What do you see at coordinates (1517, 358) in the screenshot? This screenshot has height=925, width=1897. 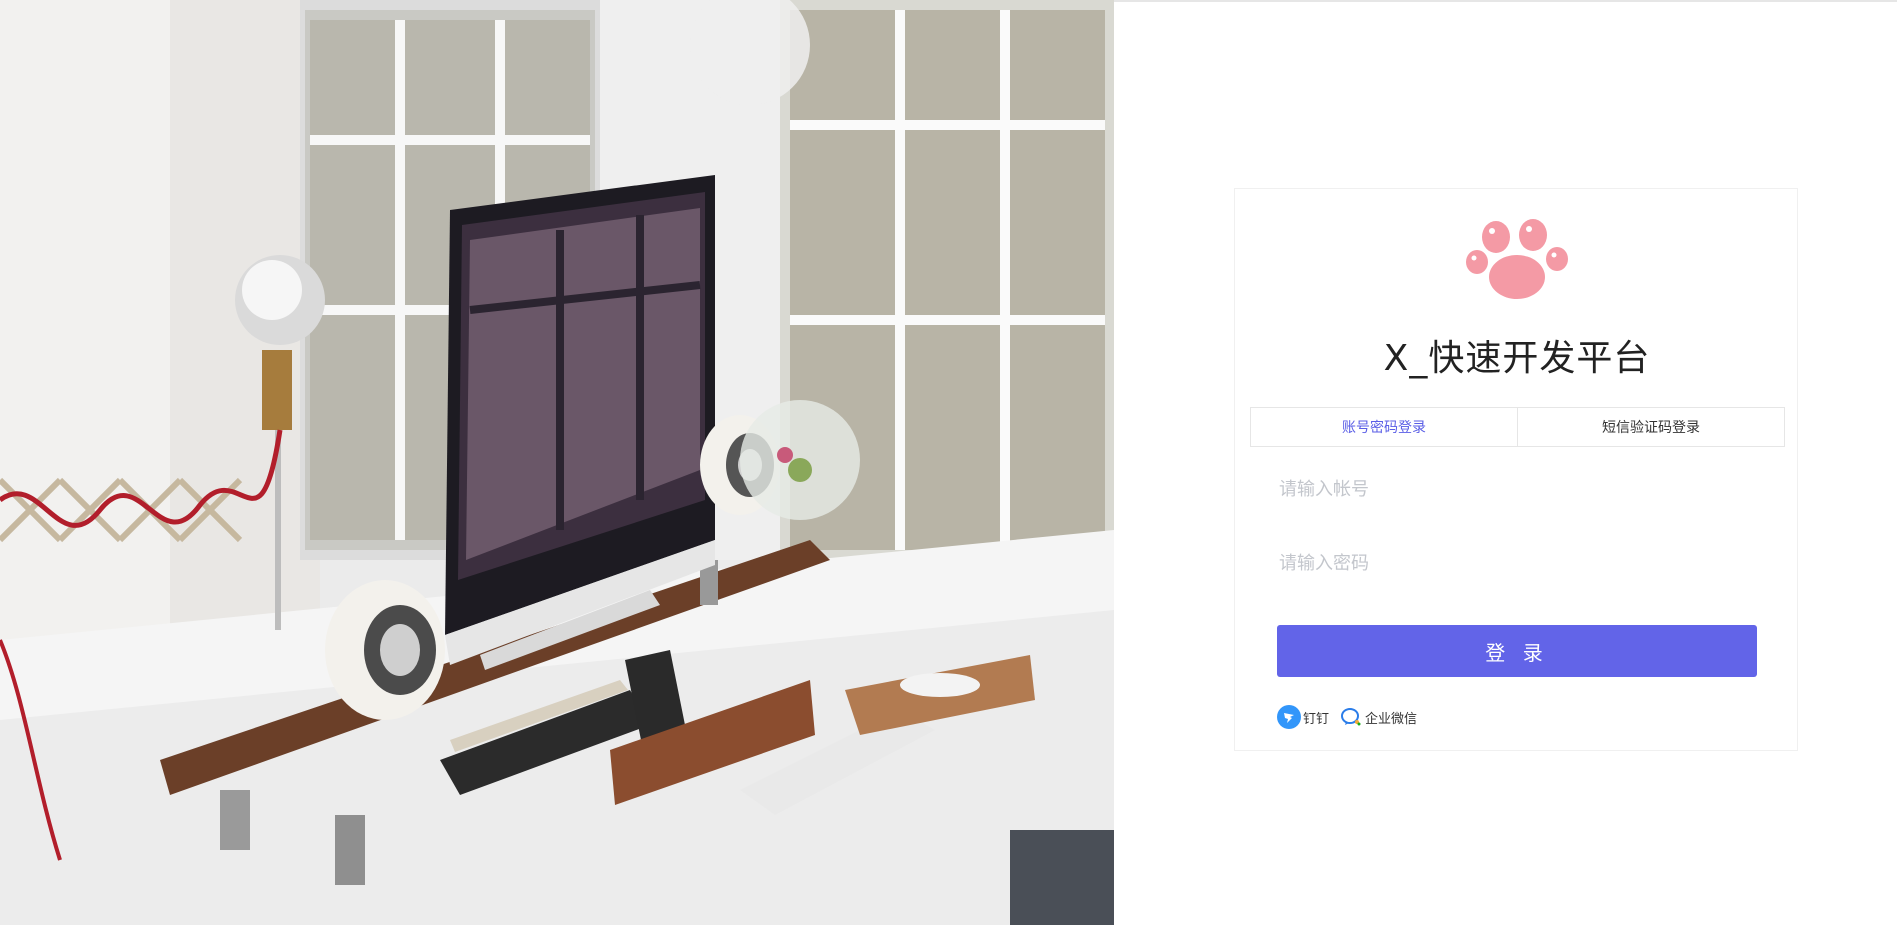 I see `platform-title: X_快速开发平台` at bounding box center [1517, 358].